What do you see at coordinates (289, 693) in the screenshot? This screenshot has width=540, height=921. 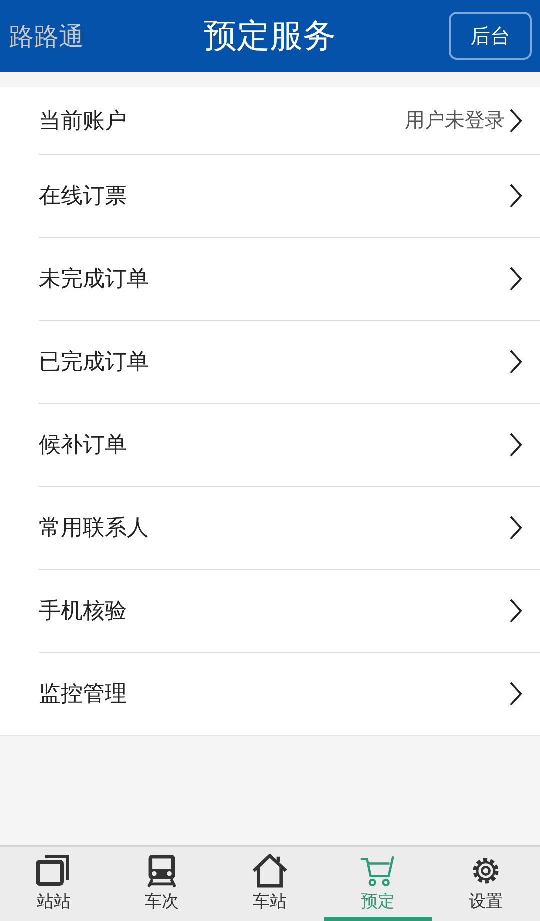 I see `menu-item: 监控管理` at bounding box center [289, 693].